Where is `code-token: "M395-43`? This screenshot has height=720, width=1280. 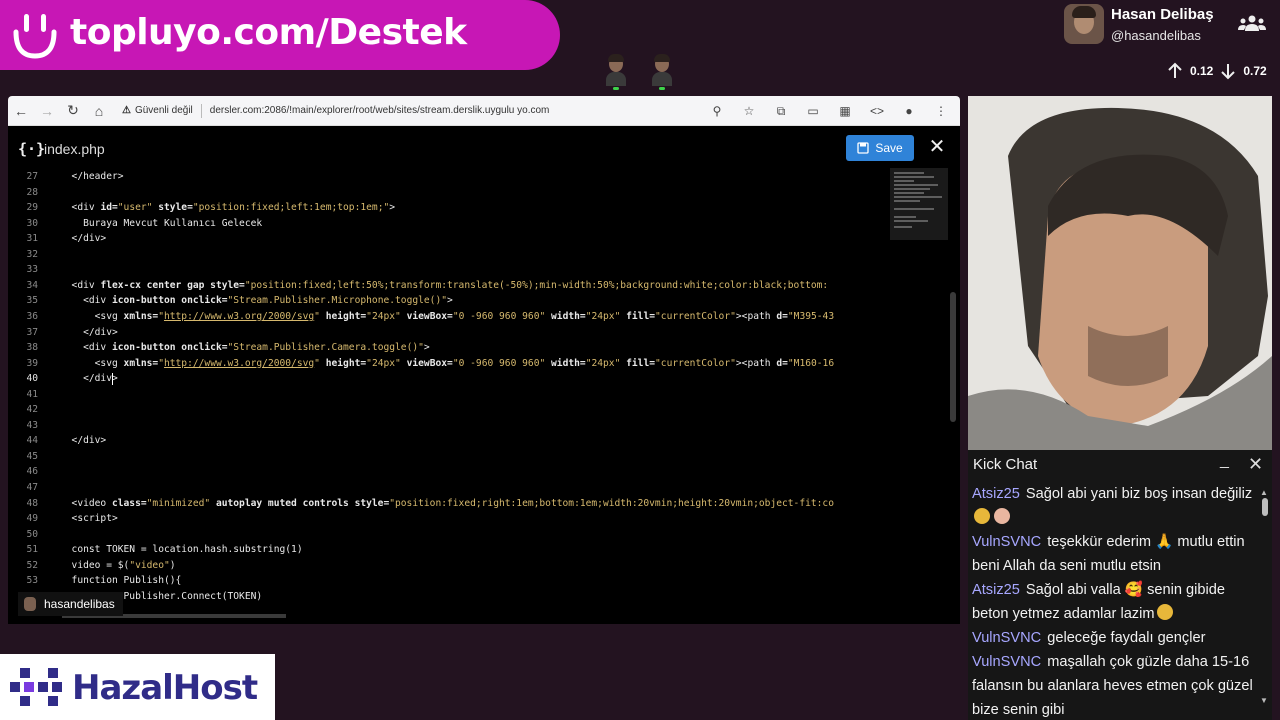 code-token: "M395-43 is located at coordinates (811, 316).